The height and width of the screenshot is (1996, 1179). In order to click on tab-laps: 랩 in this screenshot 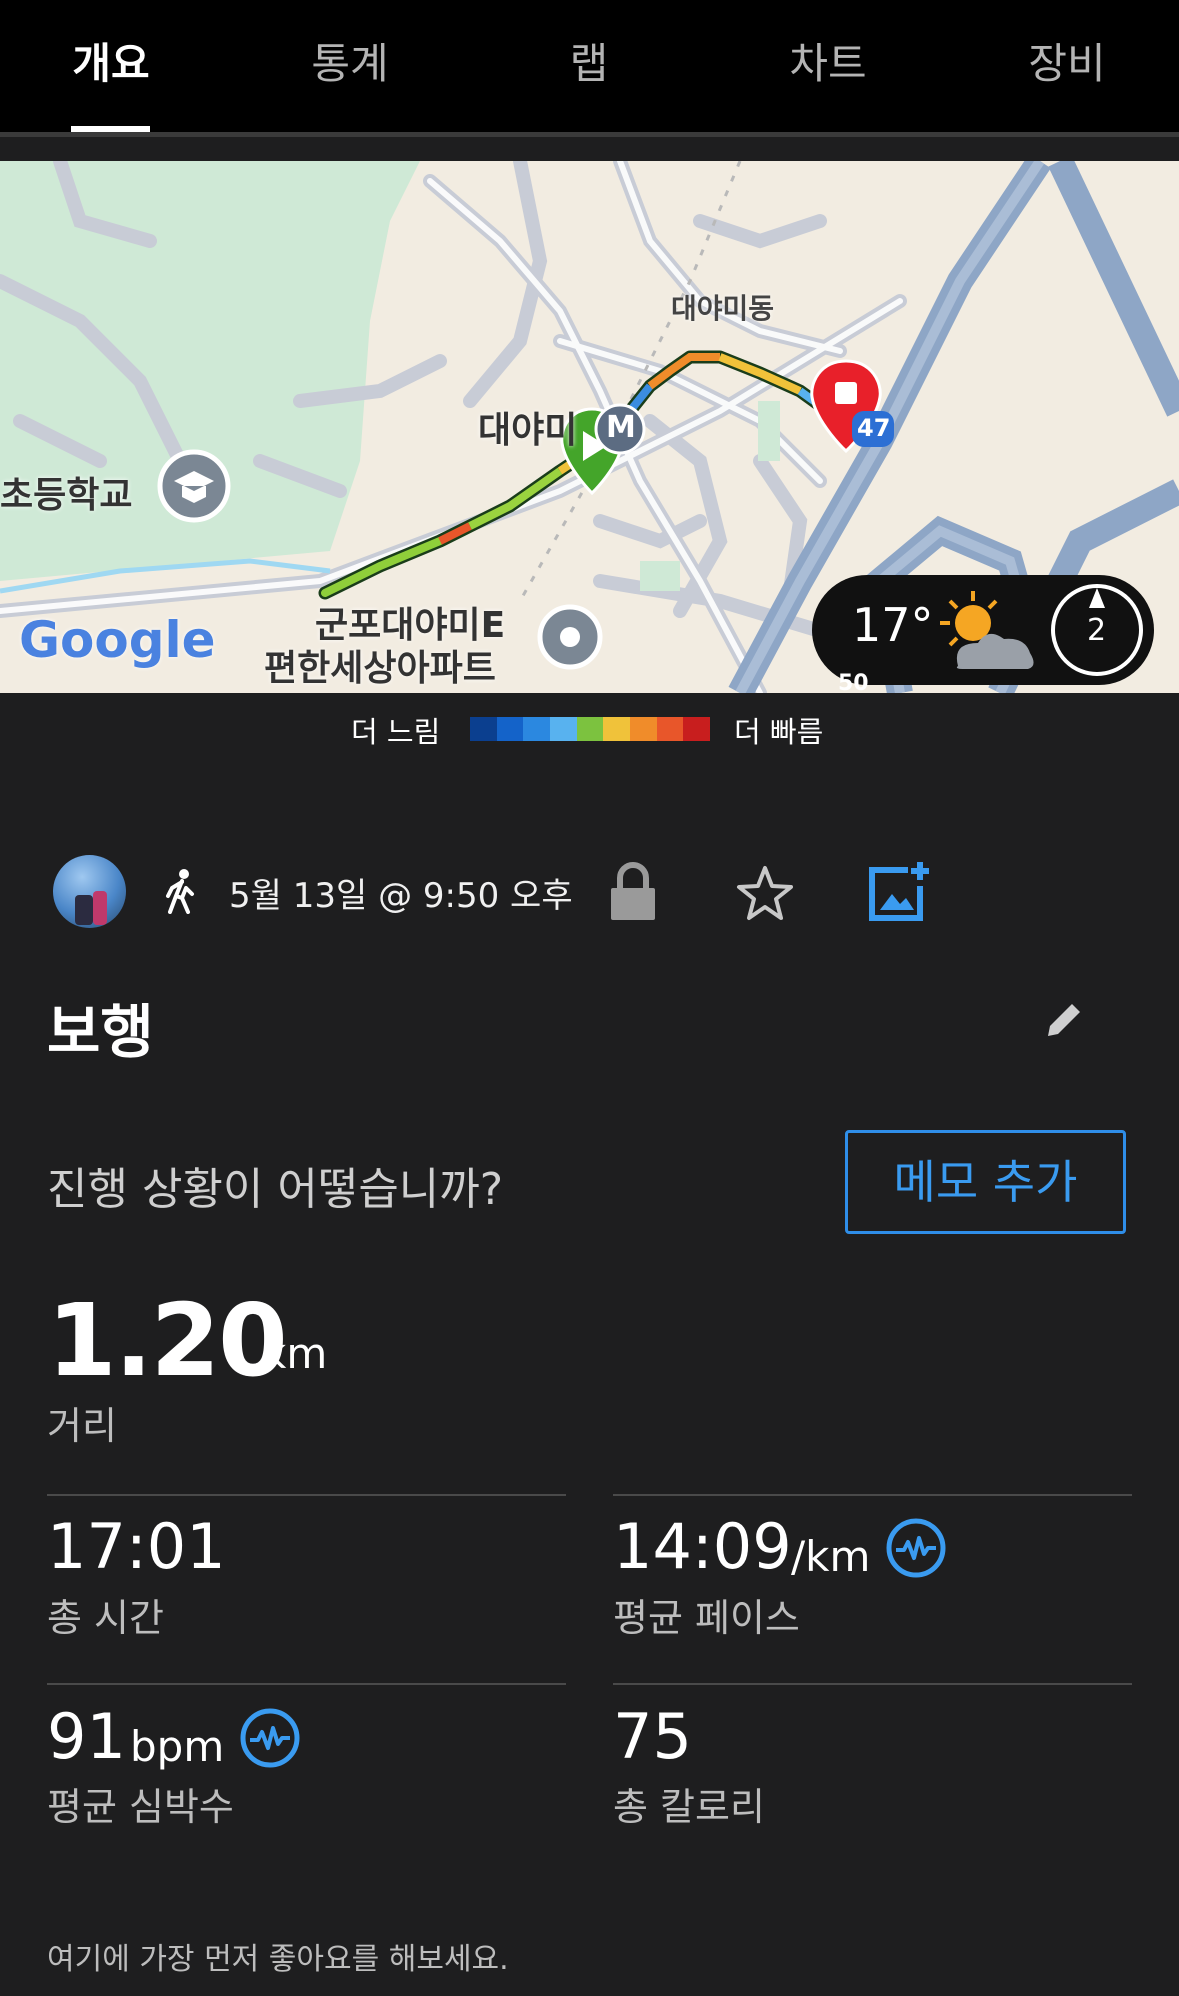, I will do `click(589, 60)`.